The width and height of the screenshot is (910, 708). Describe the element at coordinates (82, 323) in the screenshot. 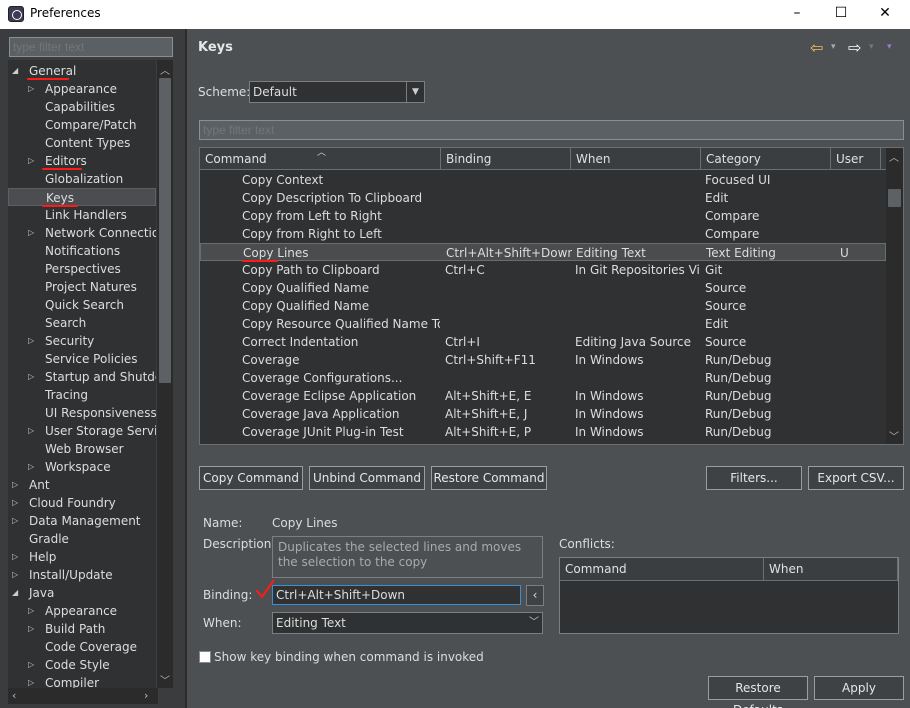

I see `tree-item: Search` at that location.